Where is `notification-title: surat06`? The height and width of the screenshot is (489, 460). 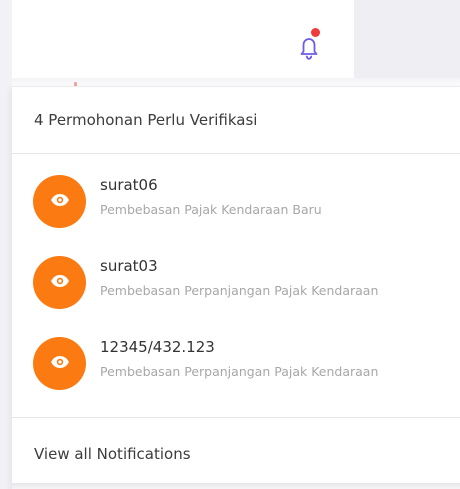
notification-title: surat06 is located at coordinates (129, 185).